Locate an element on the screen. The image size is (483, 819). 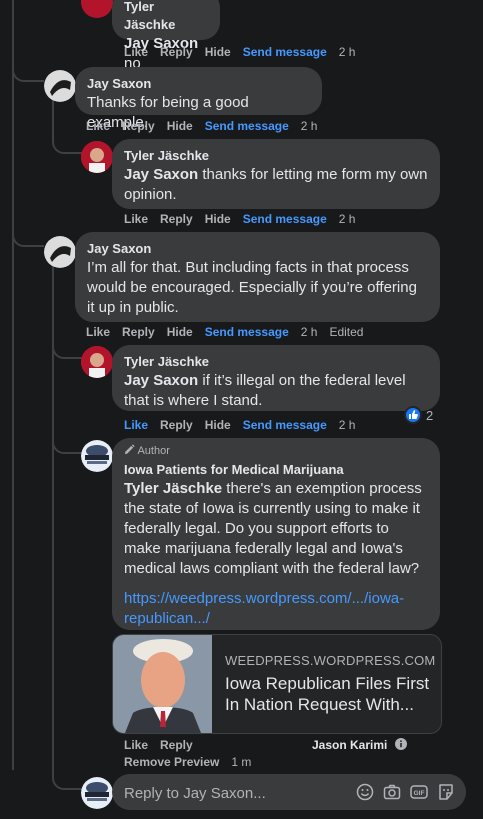
timestamp: 1 m is located at coordinates (241, 762).